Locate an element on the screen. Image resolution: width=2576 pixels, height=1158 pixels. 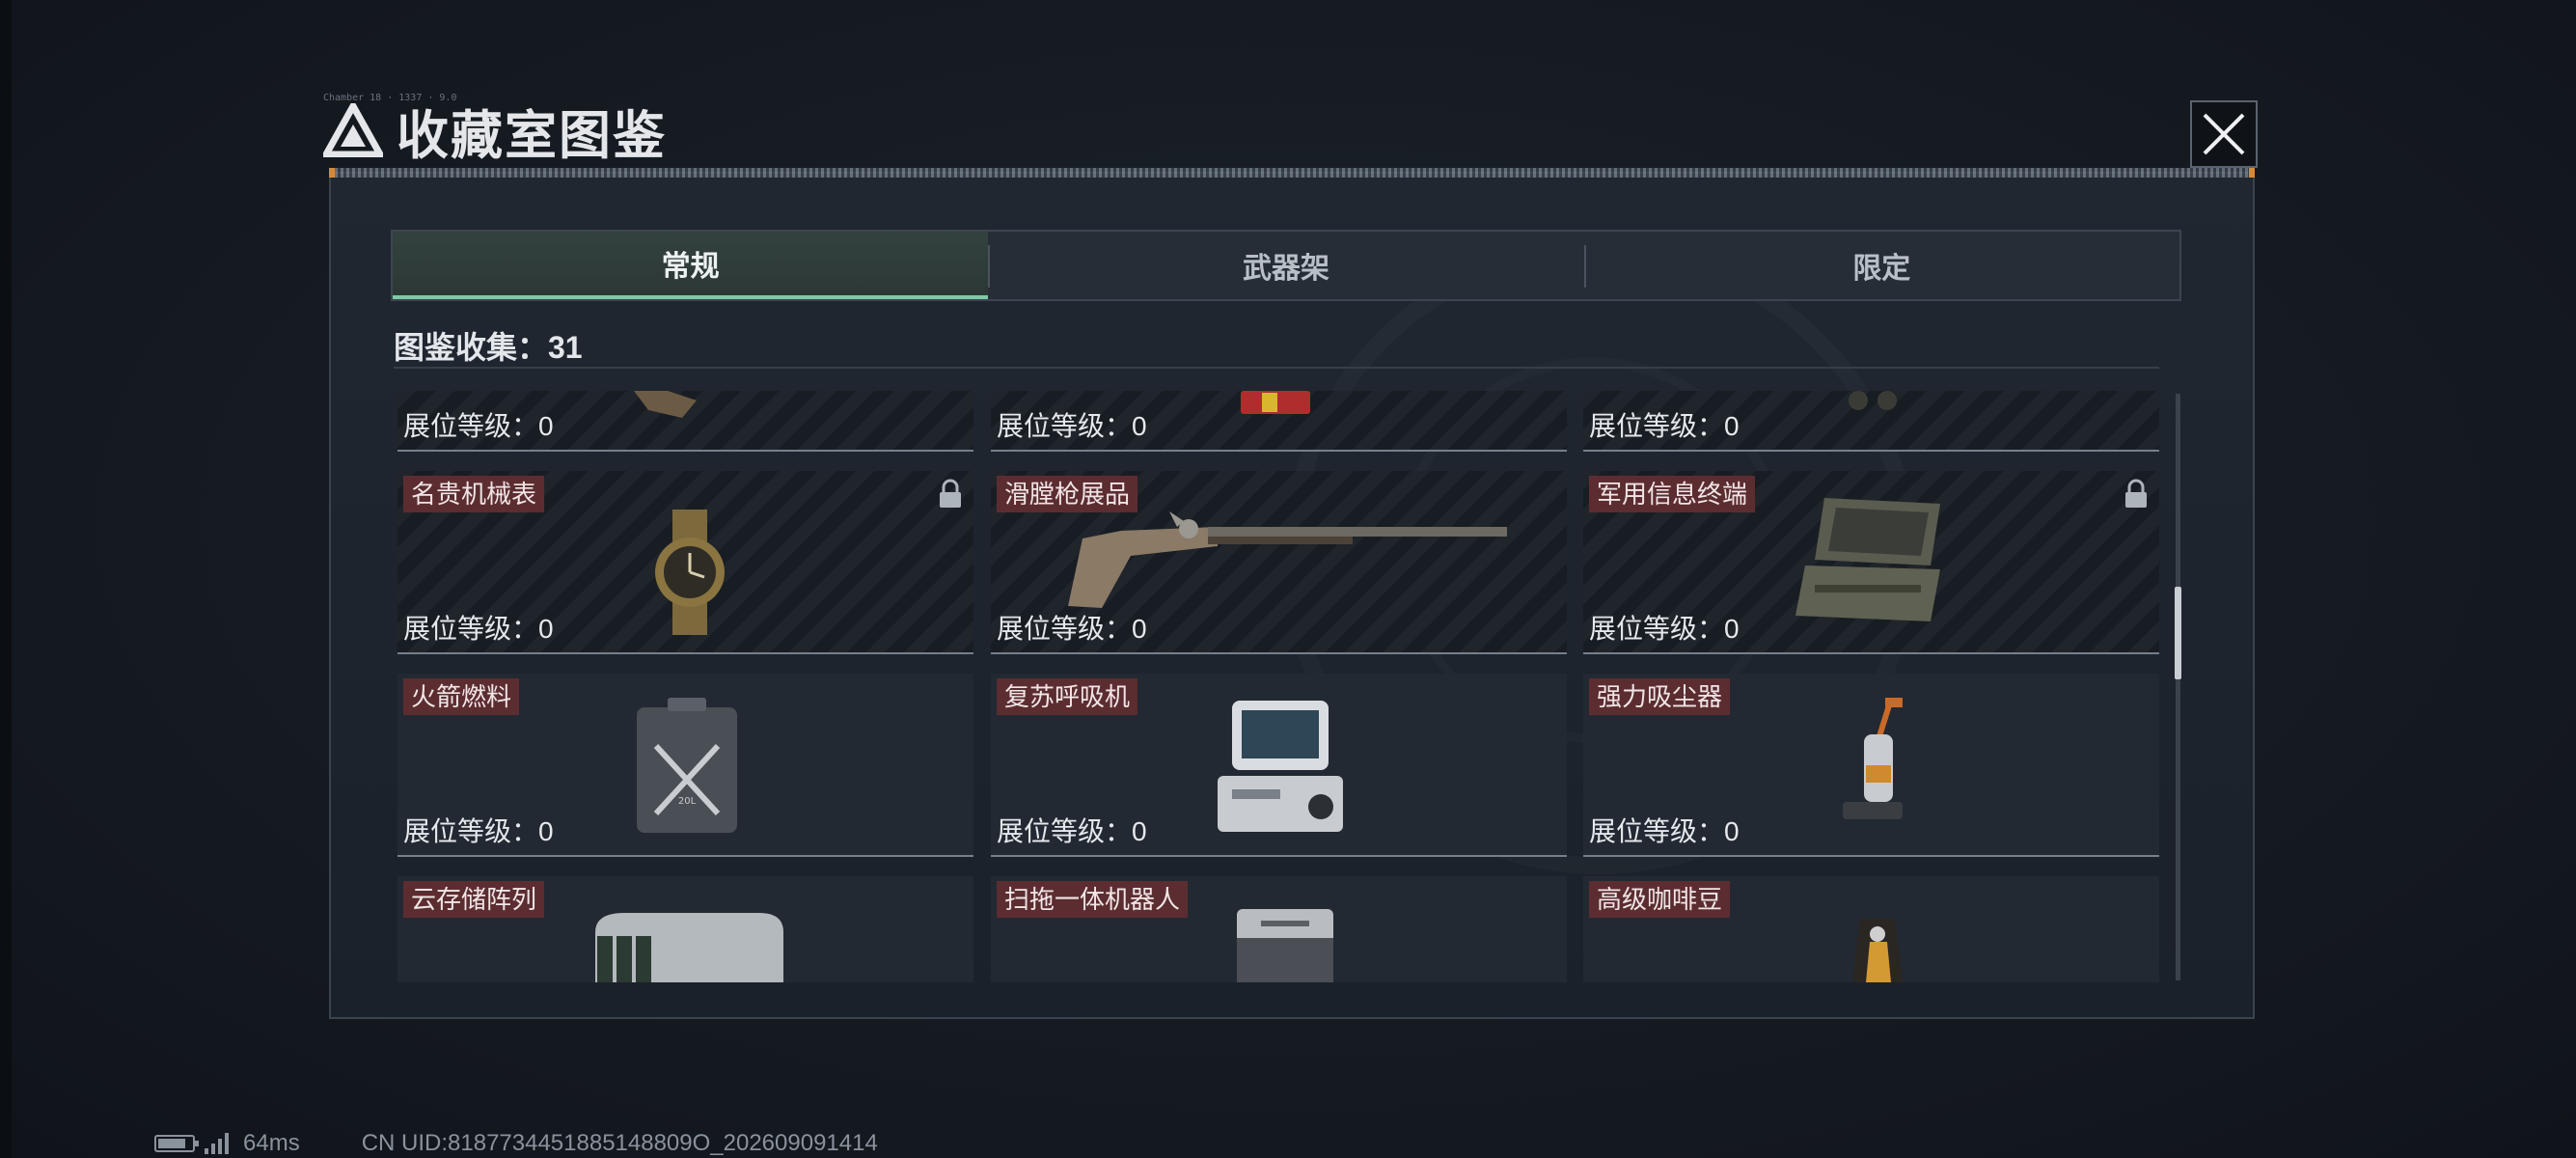
card-name: 火箭燃料 is located at coordinates (462, 696).